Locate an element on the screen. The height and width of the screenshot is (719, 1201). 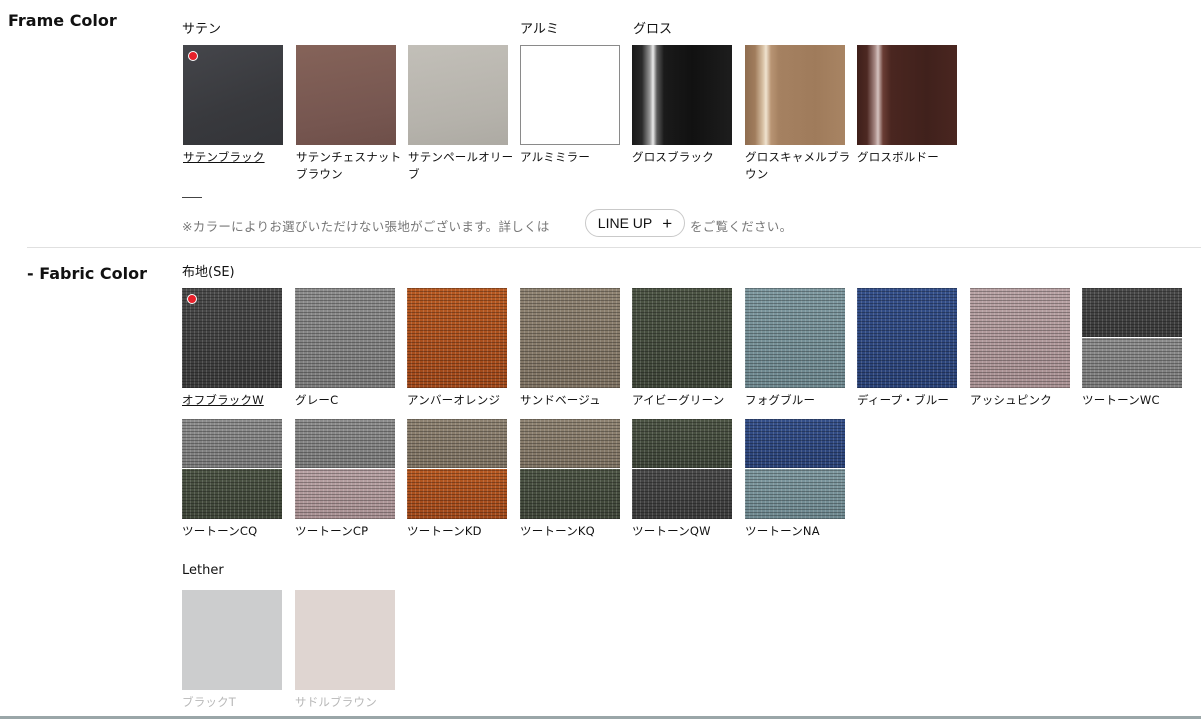
fabric-swatch-label: ツートーンCP is located at coordinates (332, 531).